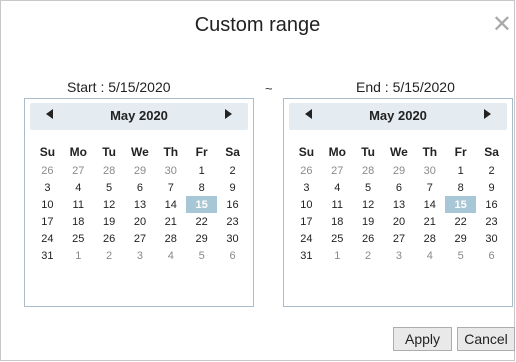 The width and height of the screenshot is (516, 362). What do you see at coordinates (140, 152) in the screenshot?
I see `weekday-row: Su Mo Tu We Th Fr Sa` at bounding box center [140, 152].